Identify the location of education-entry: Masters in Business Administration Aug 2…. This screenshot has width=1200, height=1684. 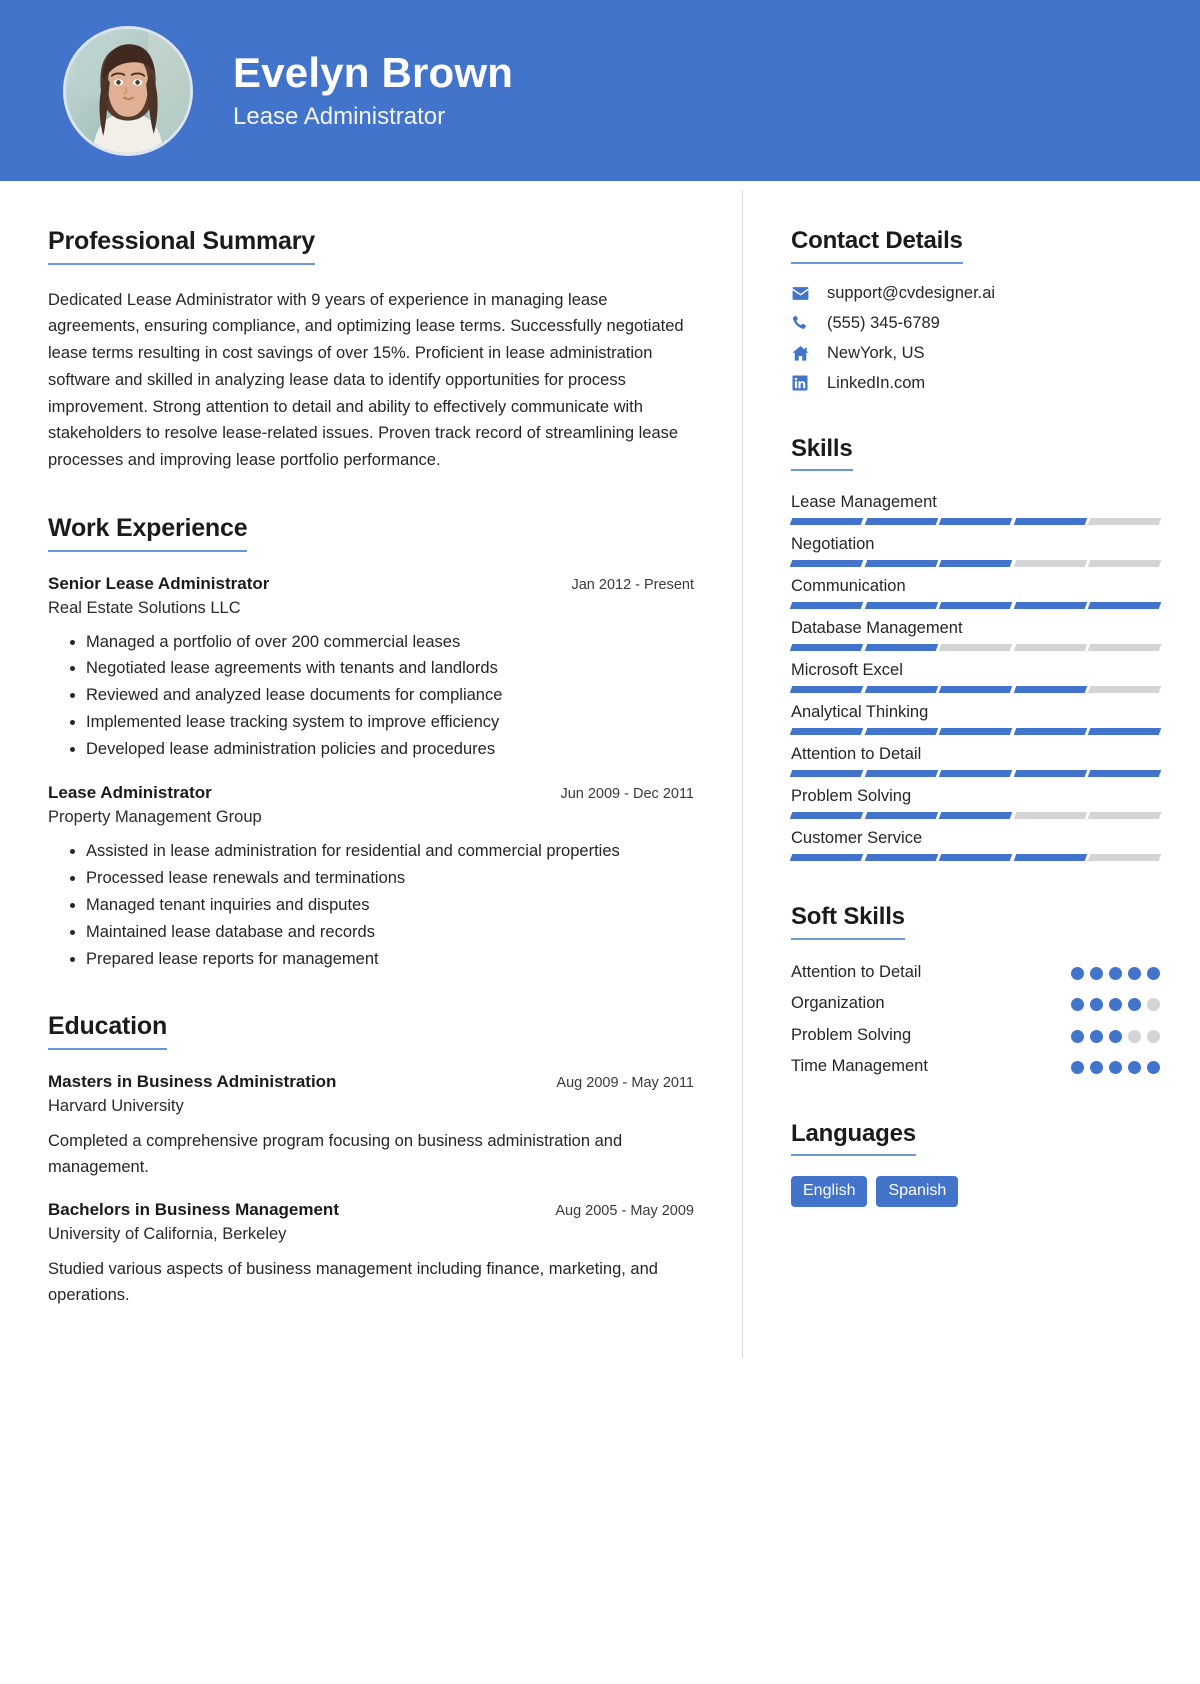
(371, 1126).